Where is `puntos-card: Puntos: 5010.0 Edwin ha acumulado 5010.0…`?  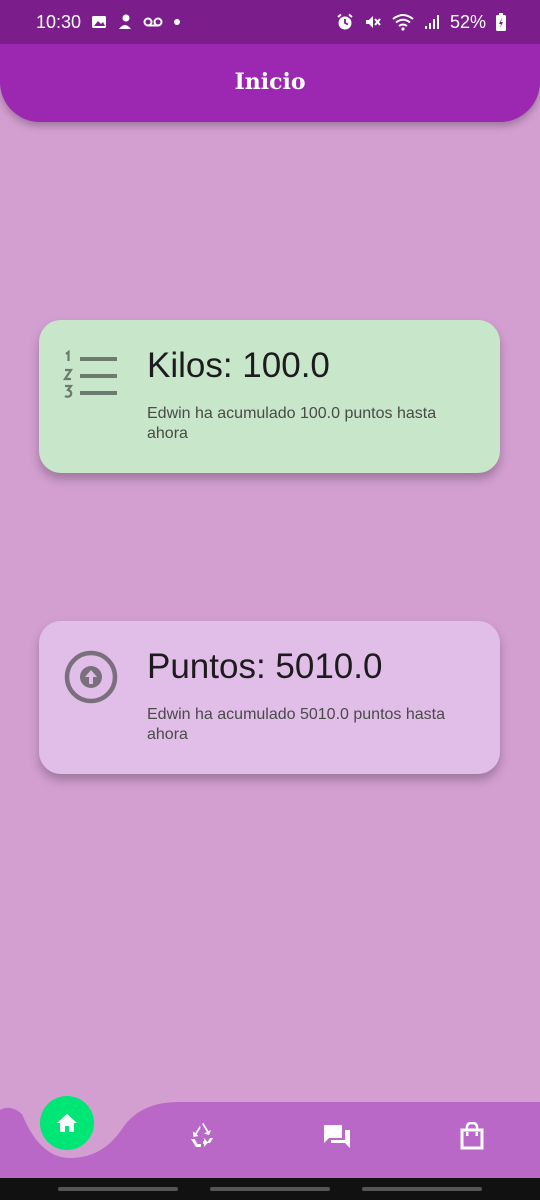 puntos-card: Puntos: 5010.0 Edwin ha acumulado 5010.0… is located at coordinates (269, 697).